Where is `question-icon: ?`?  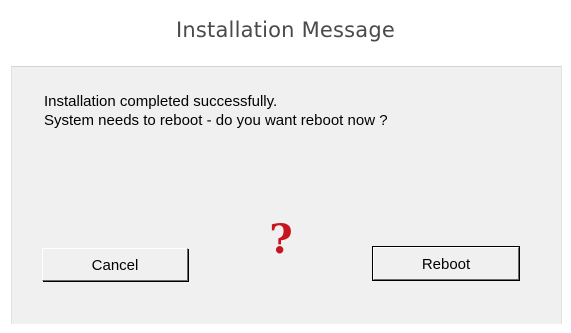
question-icon: ? is located at coordinates (281, 239).